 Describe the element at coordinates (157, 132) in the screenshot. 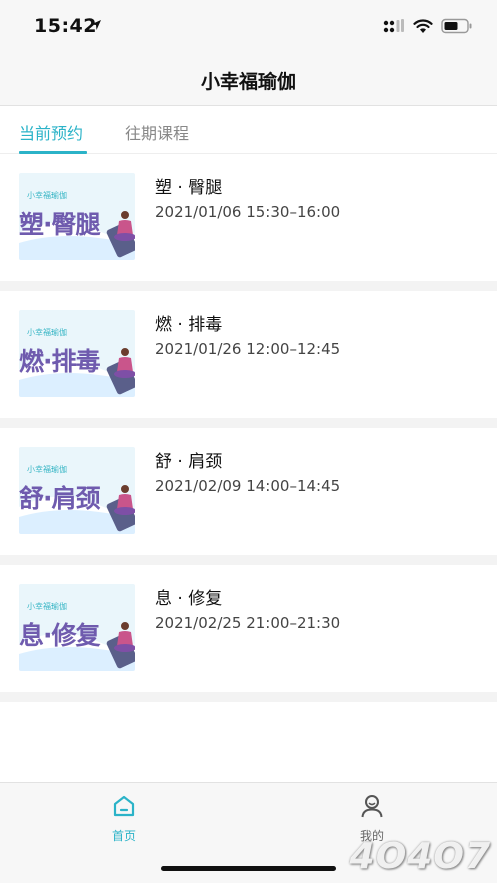

I see `tab-past-courses: 往期课程` at that location.